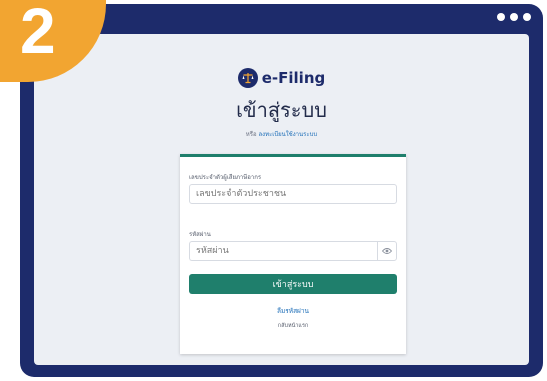 This screenshot has height=381, width=547. Describe the element at coordinates (283, 251) in the screenshot. I see `password-input` at that location.